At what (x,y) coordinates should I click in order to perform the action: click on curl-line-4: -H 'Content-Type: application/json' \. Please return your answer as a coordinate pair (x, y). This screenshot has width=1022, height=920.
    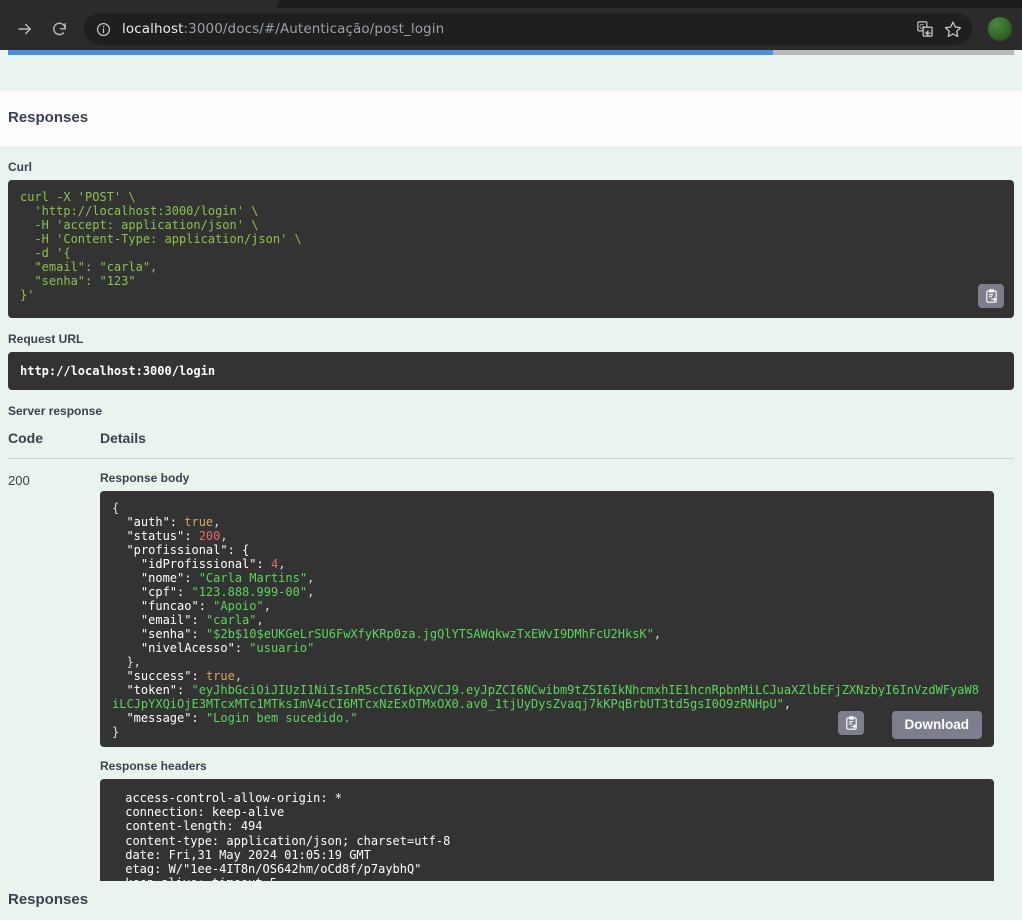
    Looking at the image, I should click on (161, 239).